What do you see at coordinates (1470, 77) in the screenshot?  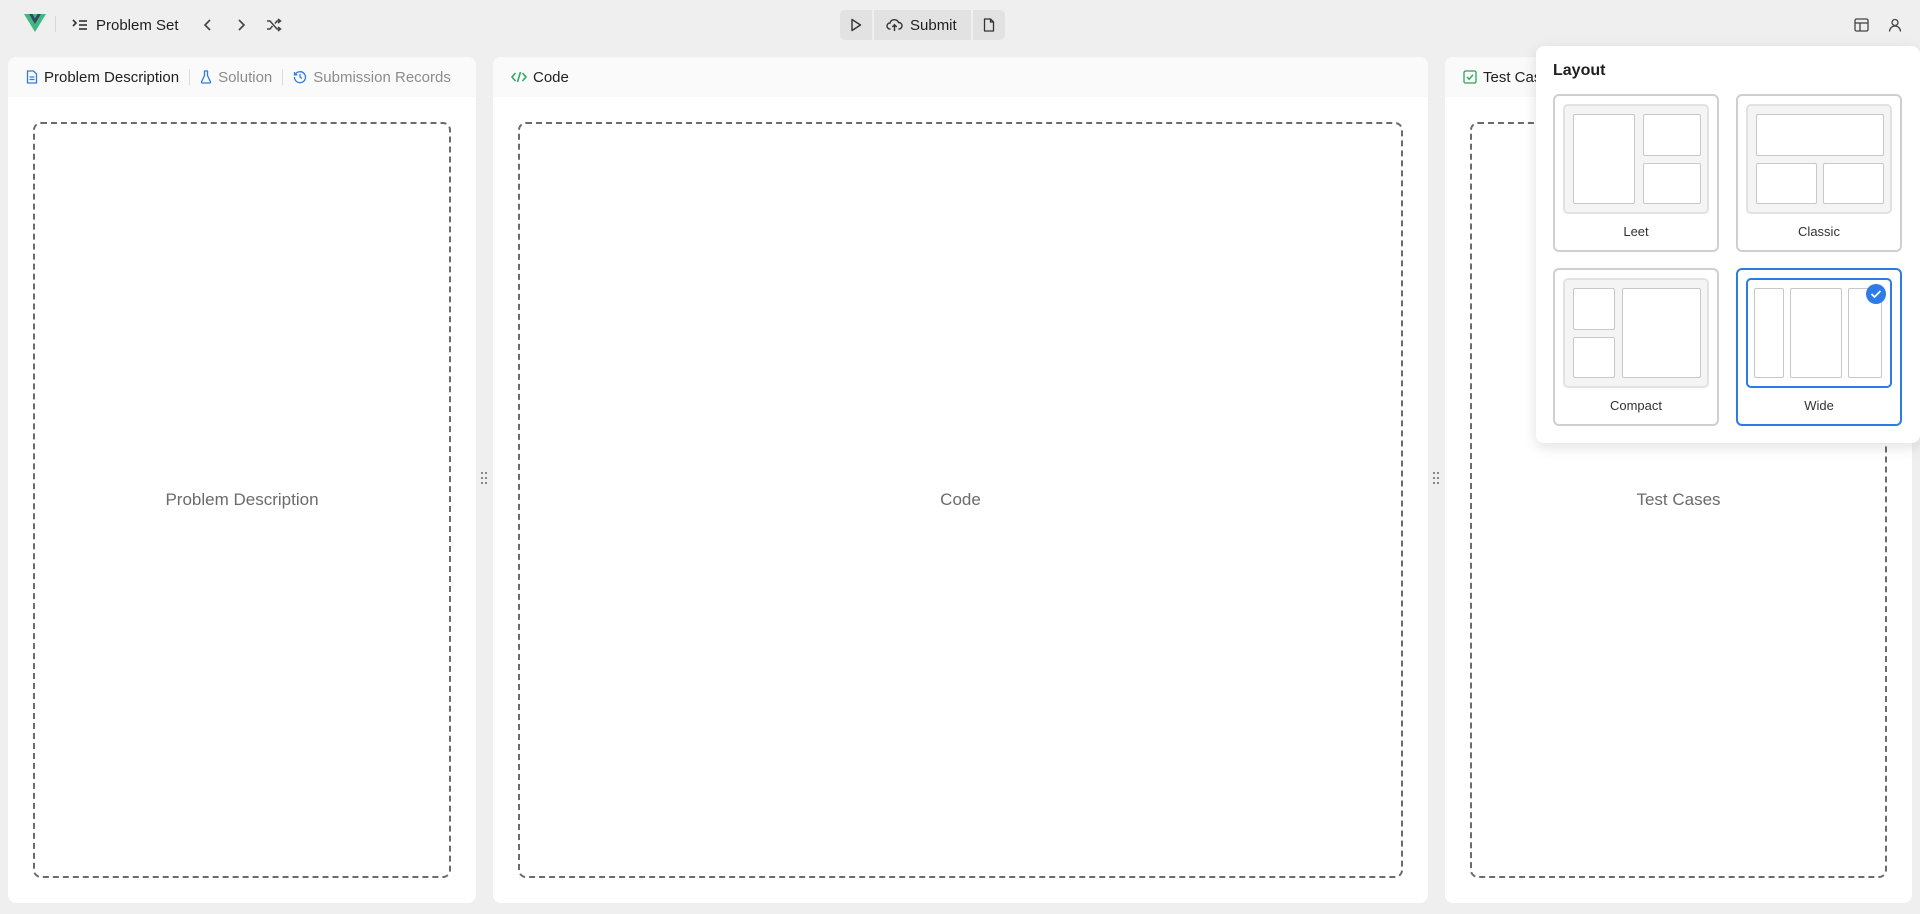 I see `checkbox-icon` at bounding box center [1470, 77].